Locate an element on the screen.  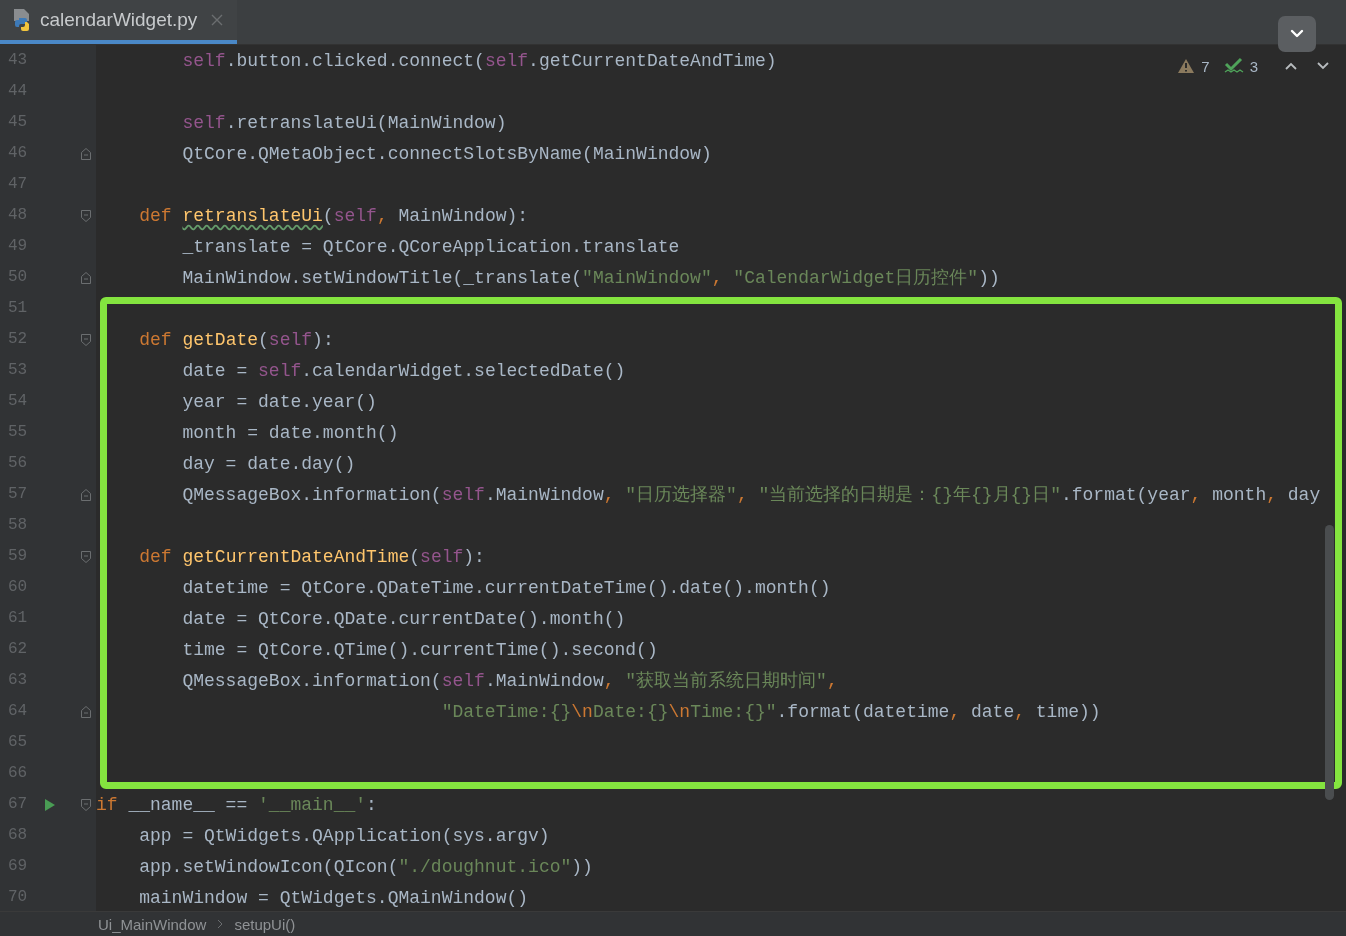
code-line: datetime = QtCore.QDateTime.currentDateTime().date().month() is located at coordinates (506, 588).